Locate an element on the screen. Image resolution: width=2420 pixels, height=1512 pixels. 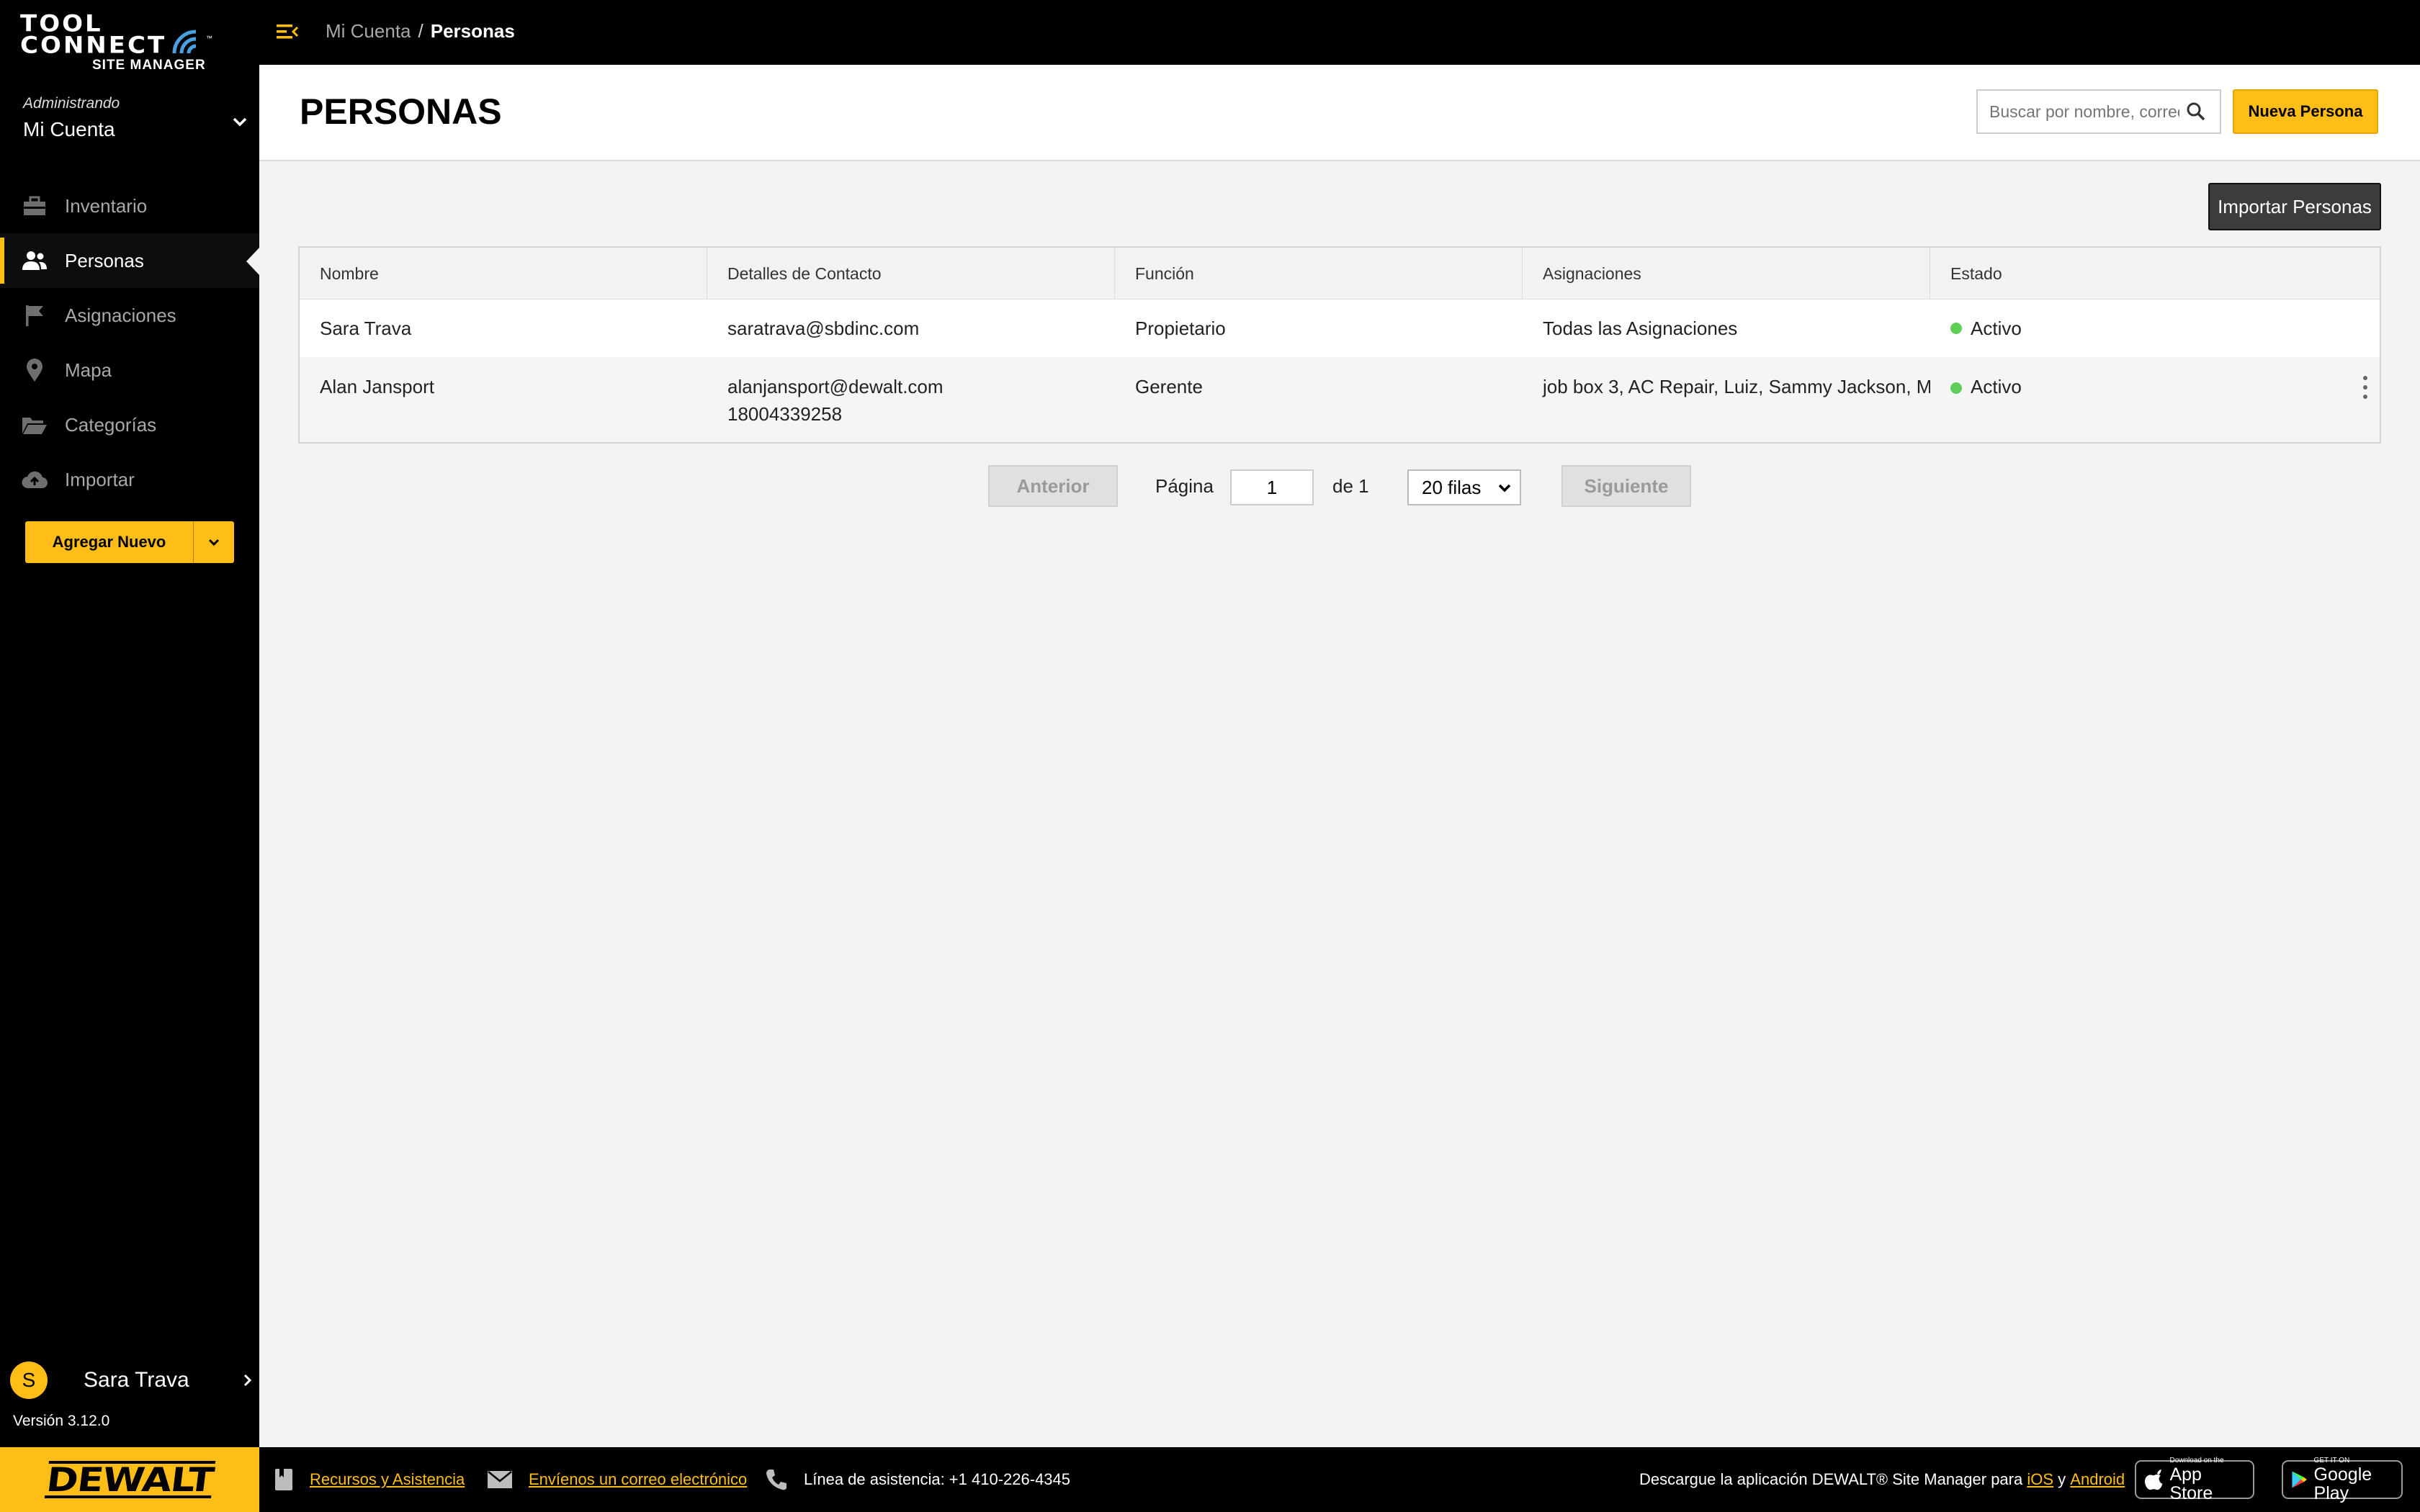
google-play-icon is located at coordinates (2299, 1479).